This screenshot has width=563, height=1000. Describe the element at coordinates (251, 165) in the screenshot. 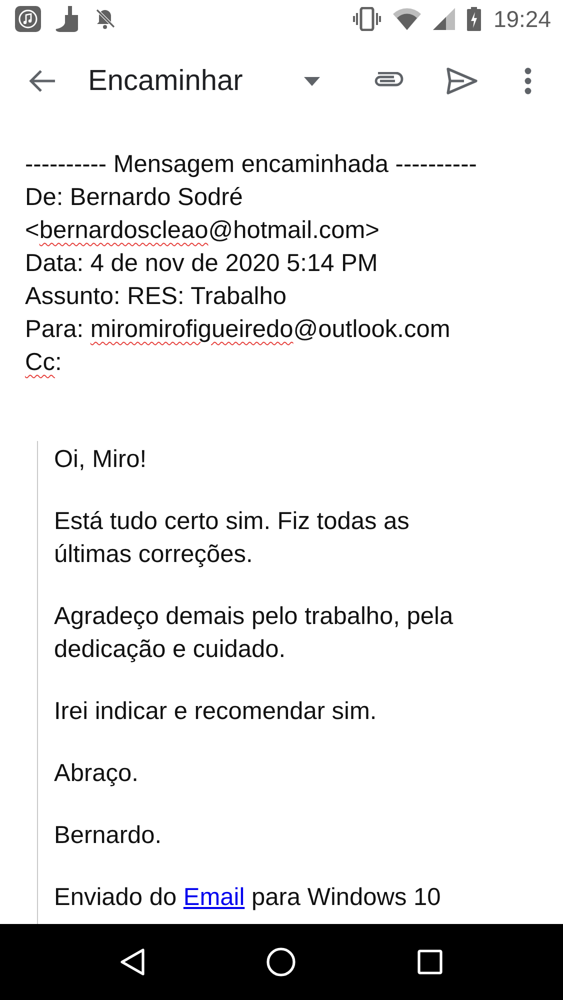

I see `header-line: ---------- Mensagem encaminhada ----------` at that location.